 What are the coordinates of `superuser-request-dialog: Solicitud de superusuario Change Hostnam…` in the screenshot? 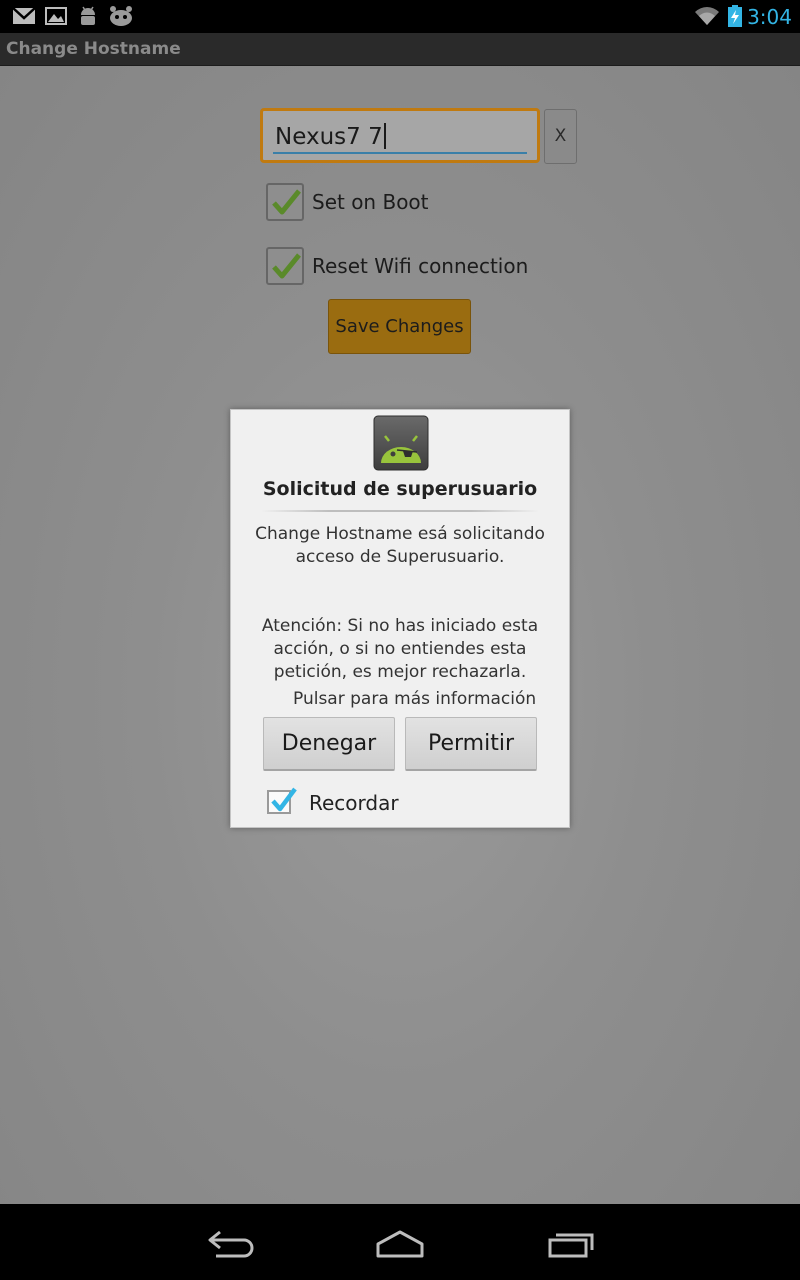 It's located at (400, 618).